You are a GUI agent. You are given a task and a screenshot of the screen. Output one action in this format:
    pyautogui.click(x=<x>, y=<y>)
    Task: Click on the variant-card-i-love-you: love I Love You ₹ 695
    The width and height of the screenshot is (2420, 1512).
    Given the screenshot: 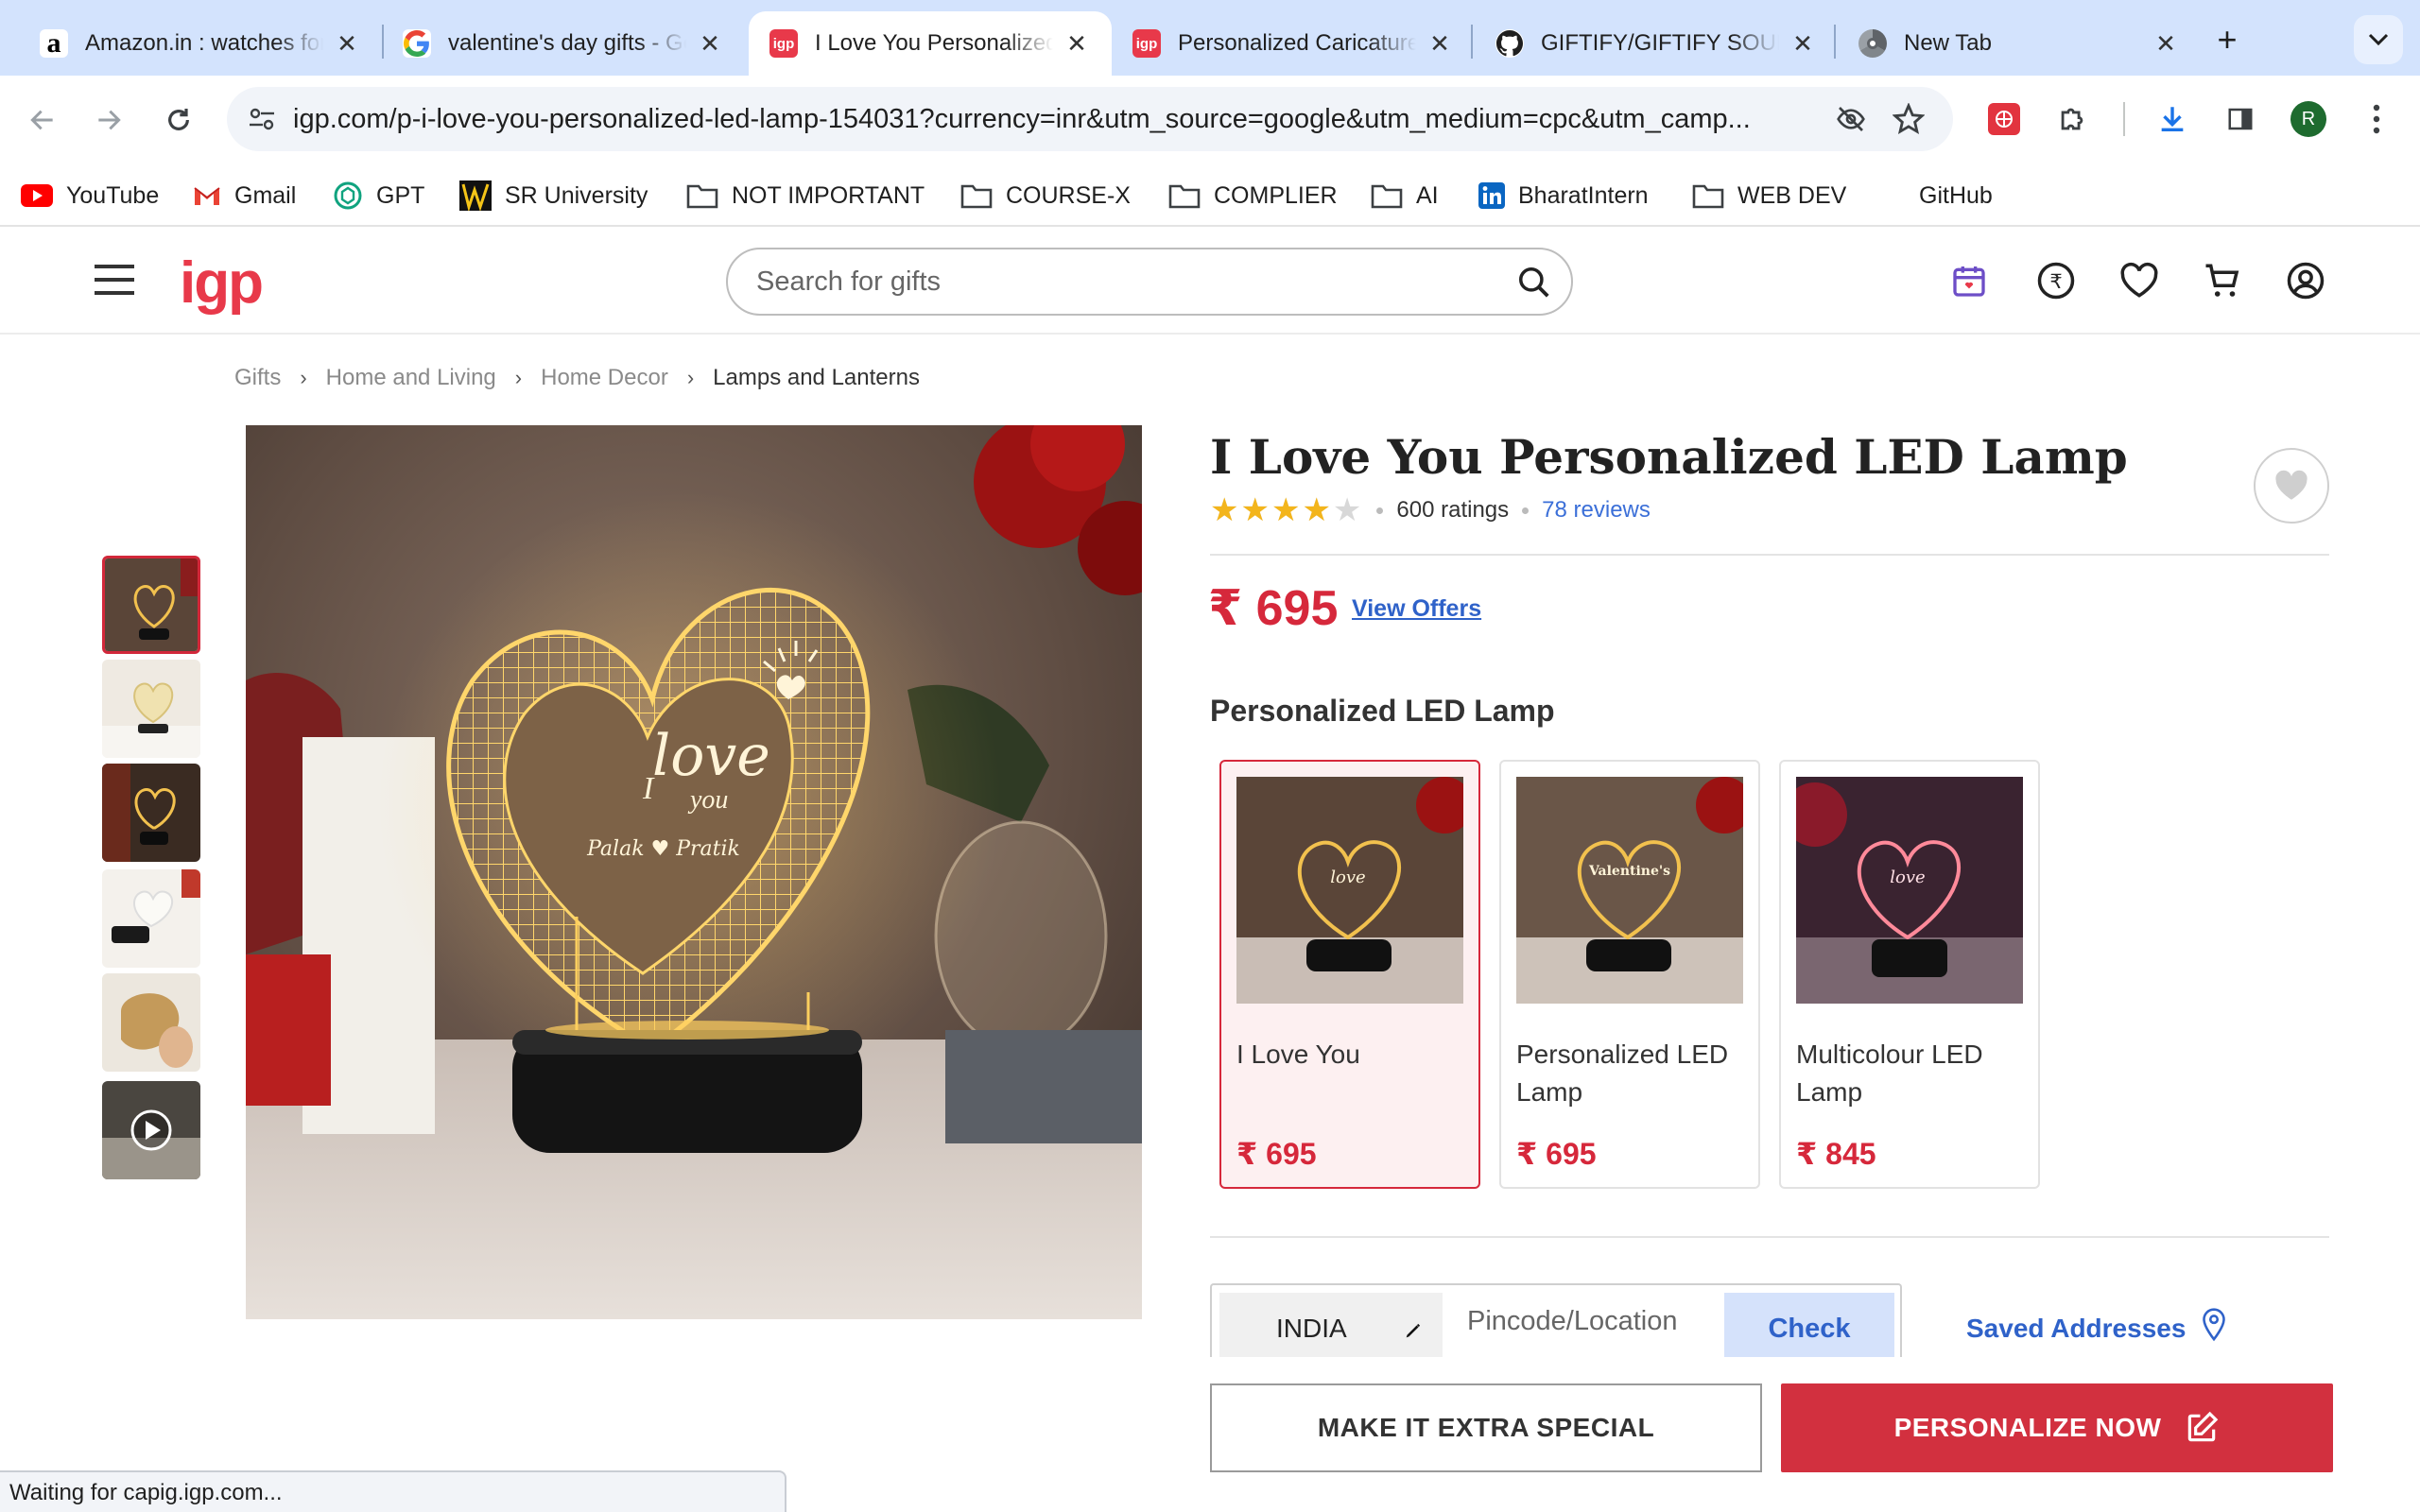 What is the action you would take?
    pyautogui.click(x=1349, y=974)
    